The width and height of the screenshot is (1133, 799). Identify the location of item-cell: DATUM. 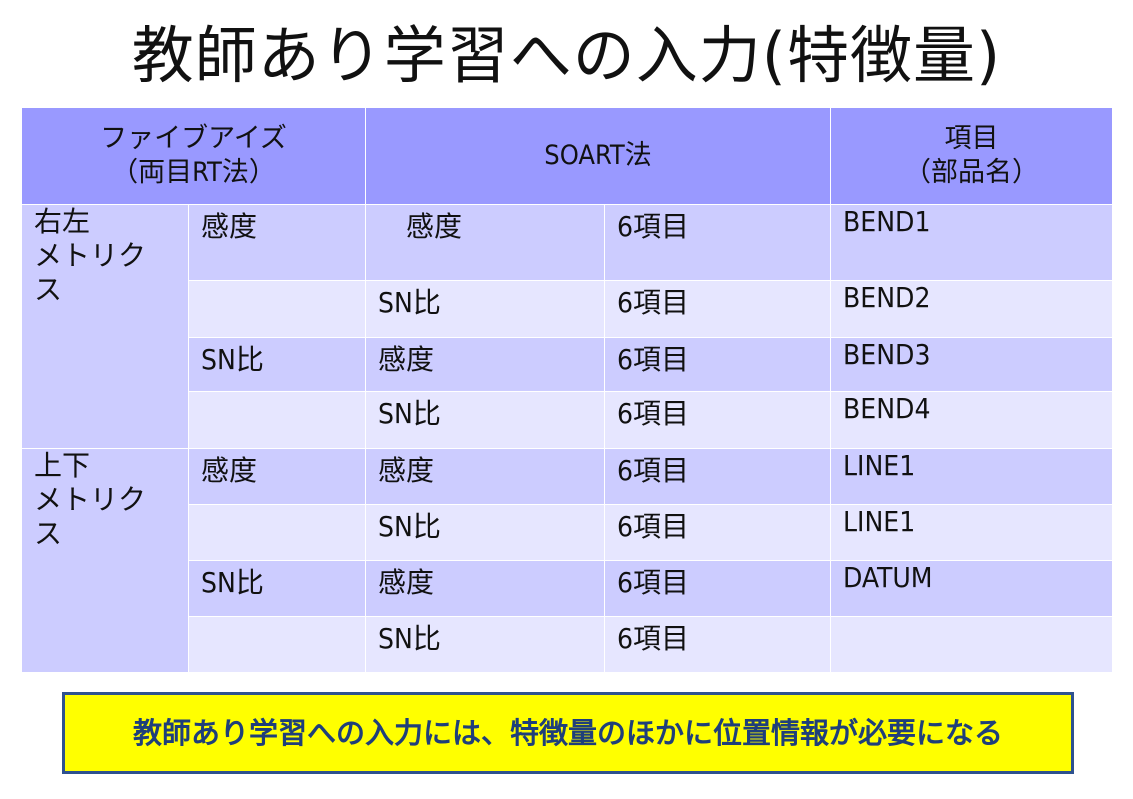
(972, 588).